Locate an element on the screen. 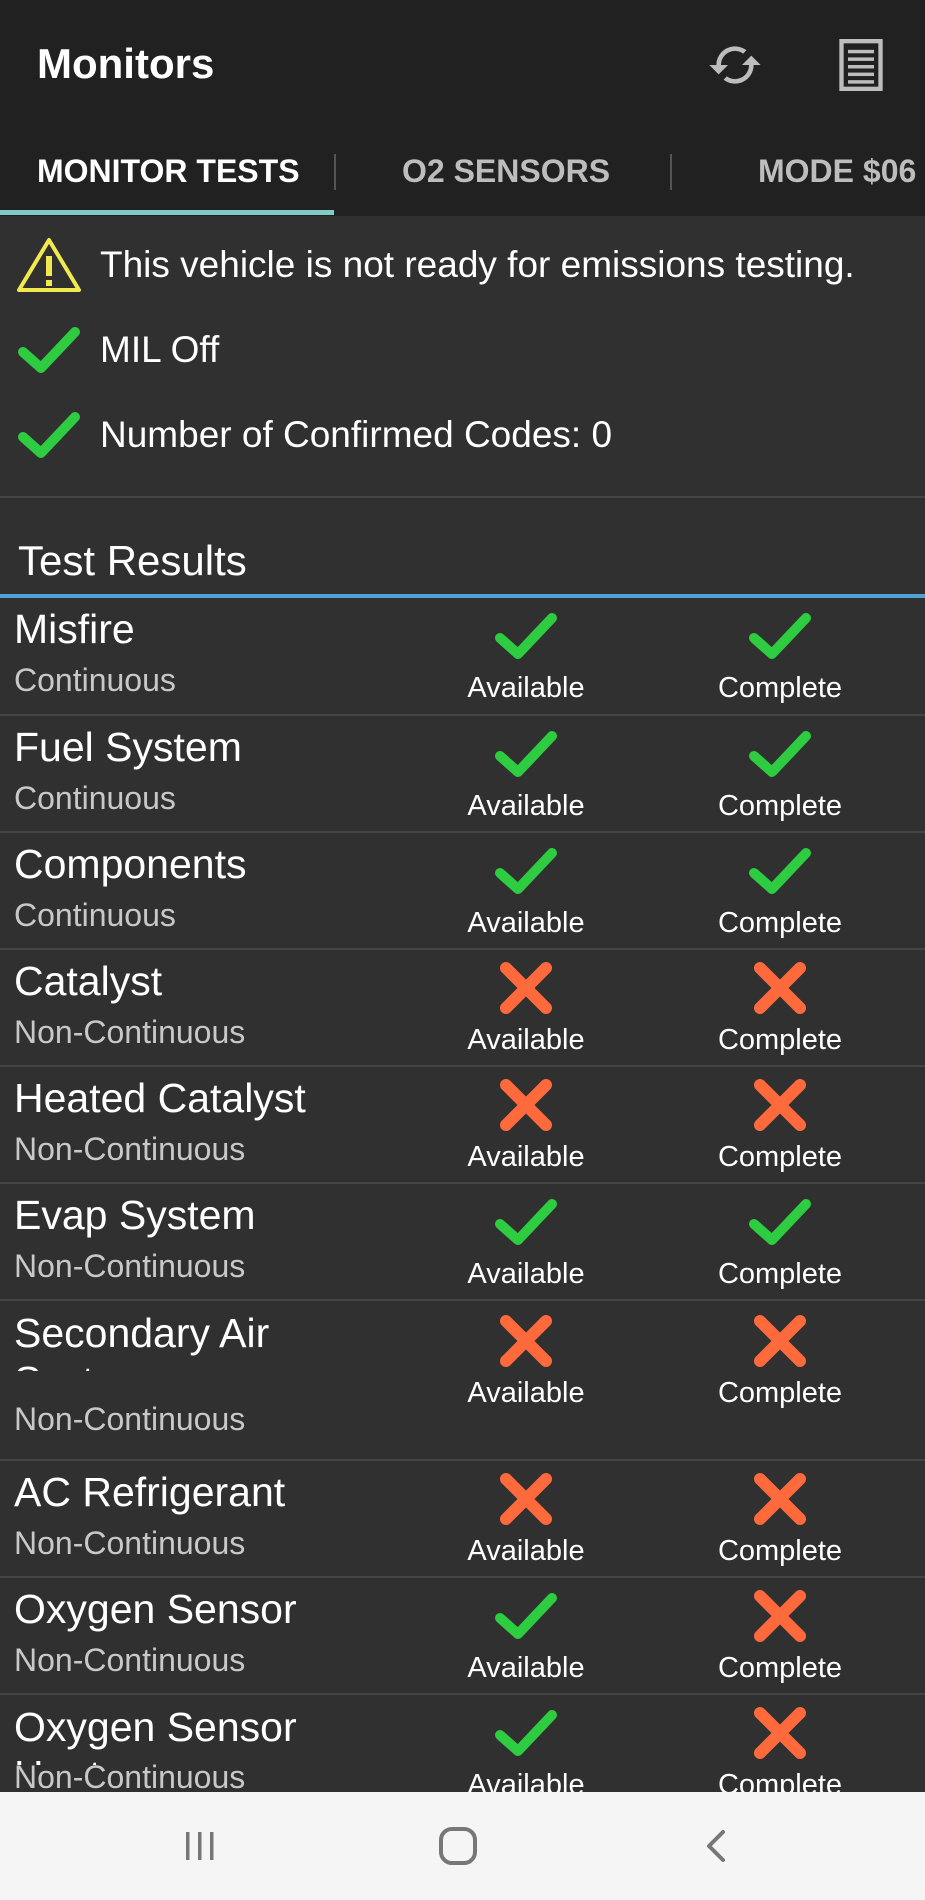  status-text: Number of Confirmed Codes: 0 is located at coordinates (356, 434).